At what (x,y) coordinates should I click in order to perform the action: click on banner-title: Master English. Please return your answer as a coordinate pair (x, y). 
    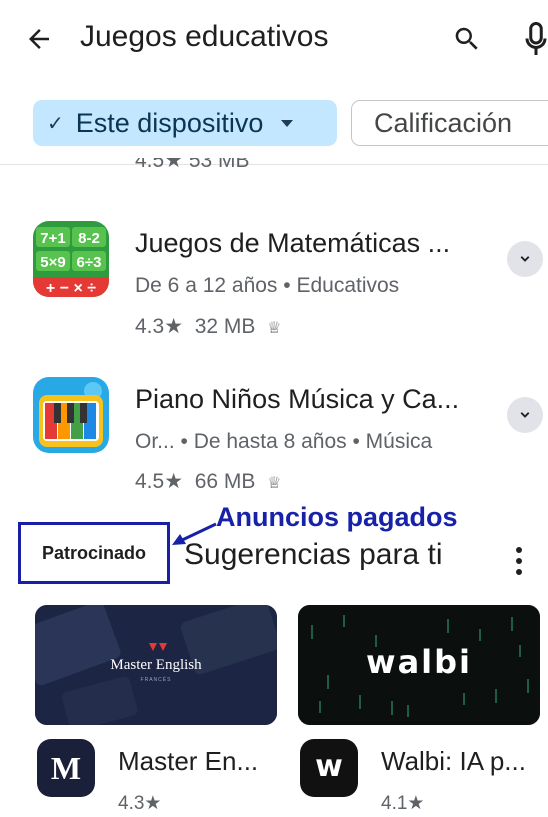
    Looking at the image, I should click on (156, 665).